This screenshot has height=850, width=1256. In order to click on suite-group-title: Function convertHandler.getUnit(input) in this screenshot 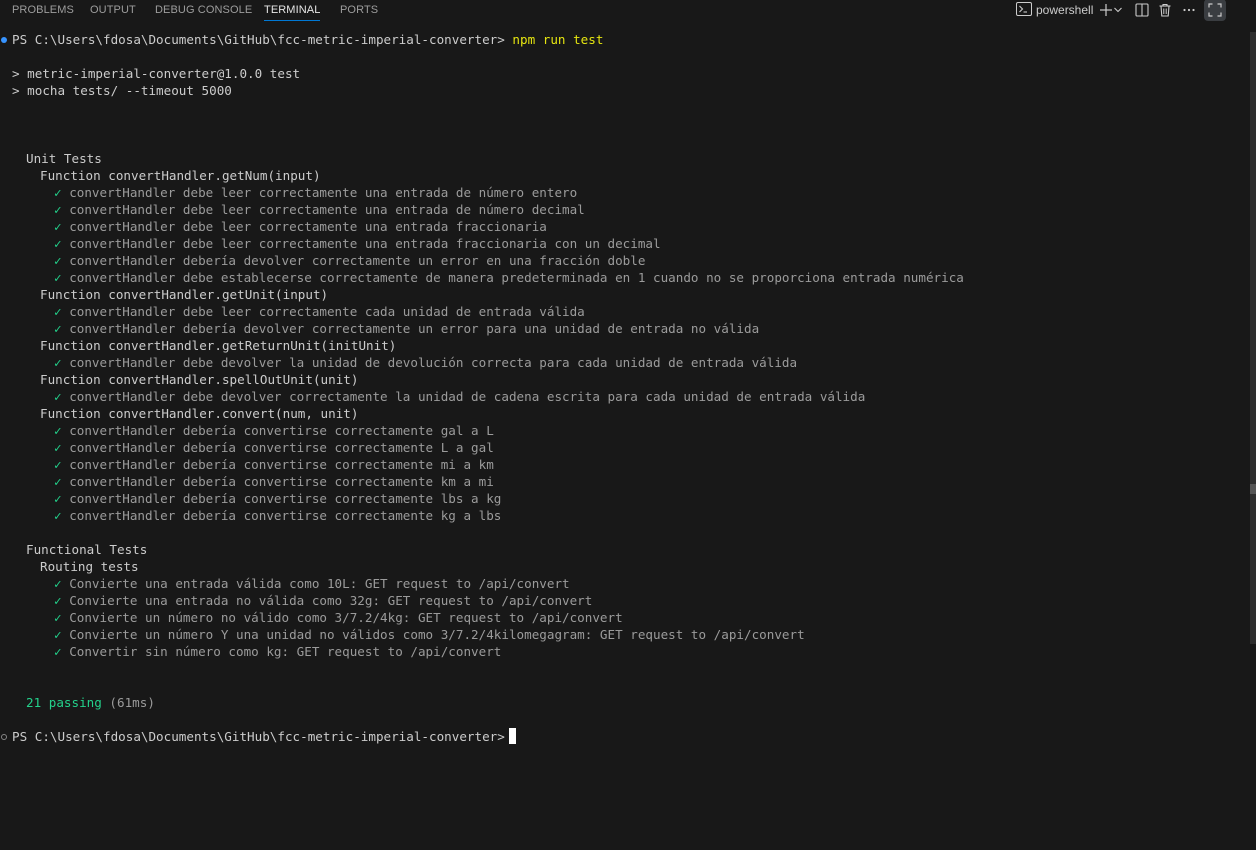, I will do `click(184, 294)`.